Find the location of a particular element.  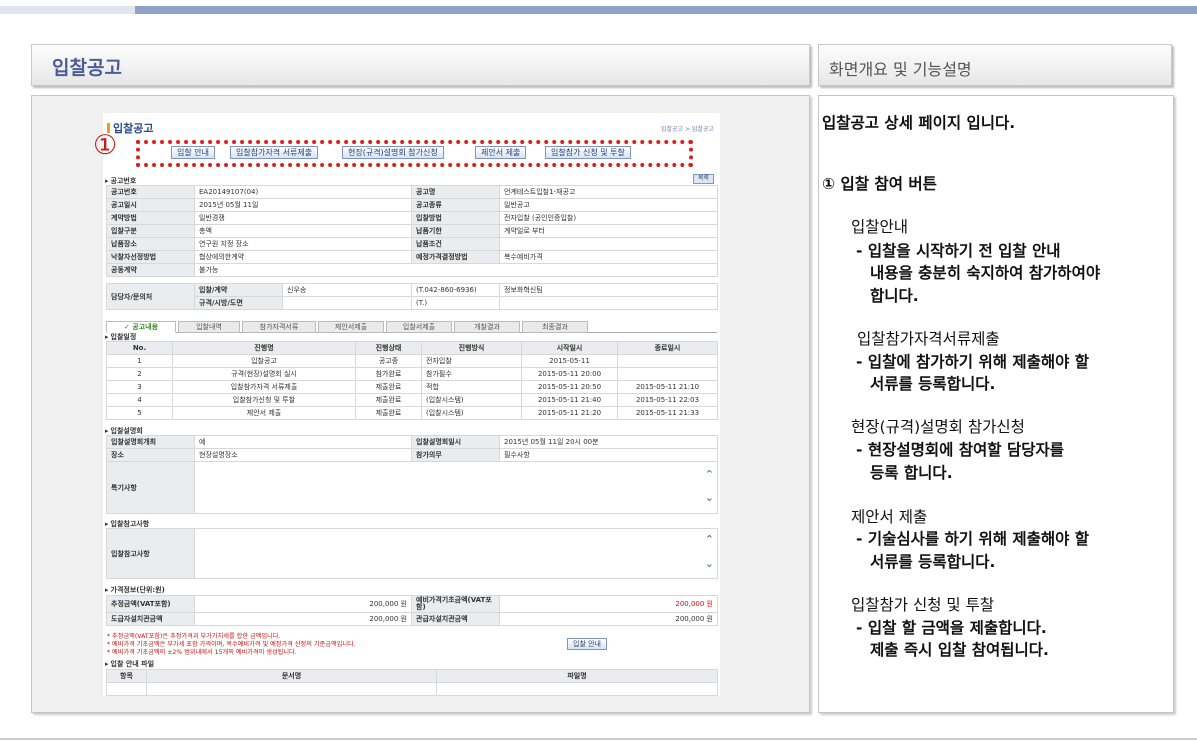

note-text: * 예비가격 기초금액의 ±2% 범위내에서 15개의 예비가격이 생성됩니다. is located at coordinates (202, 652).